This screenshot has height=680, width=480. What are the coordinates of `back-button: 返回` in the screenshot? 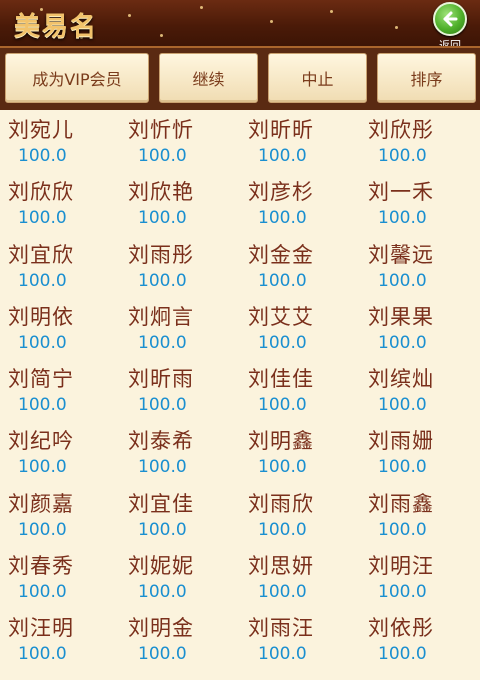 It's located at (450, 25).